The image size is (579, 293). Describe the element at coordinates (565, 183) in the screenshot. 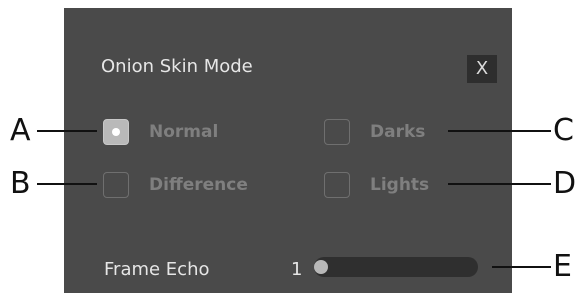

I see `callout-d: D` at that location.